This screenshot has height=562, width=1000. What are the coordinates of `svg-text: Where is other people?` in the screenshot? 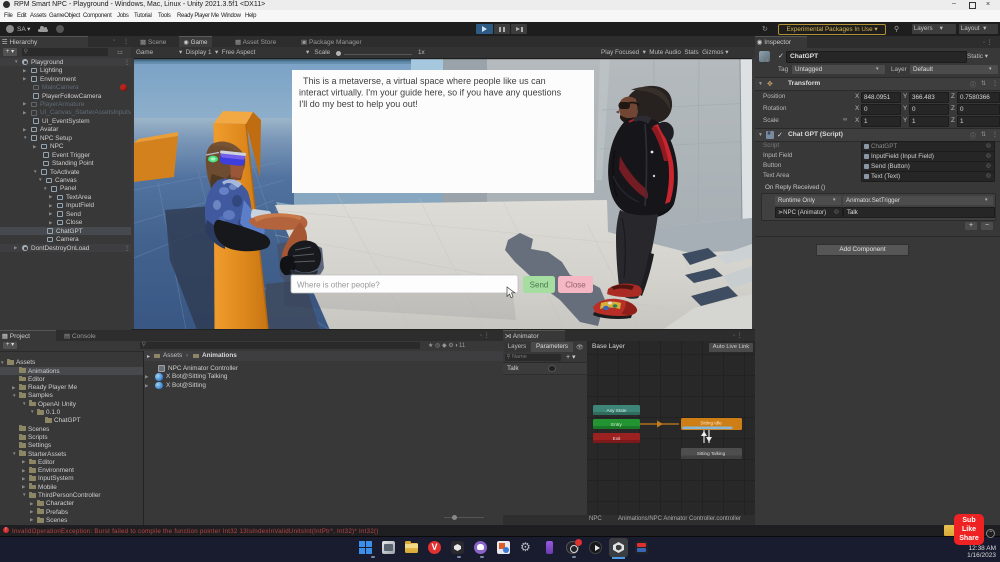 It's located at (338, 285).